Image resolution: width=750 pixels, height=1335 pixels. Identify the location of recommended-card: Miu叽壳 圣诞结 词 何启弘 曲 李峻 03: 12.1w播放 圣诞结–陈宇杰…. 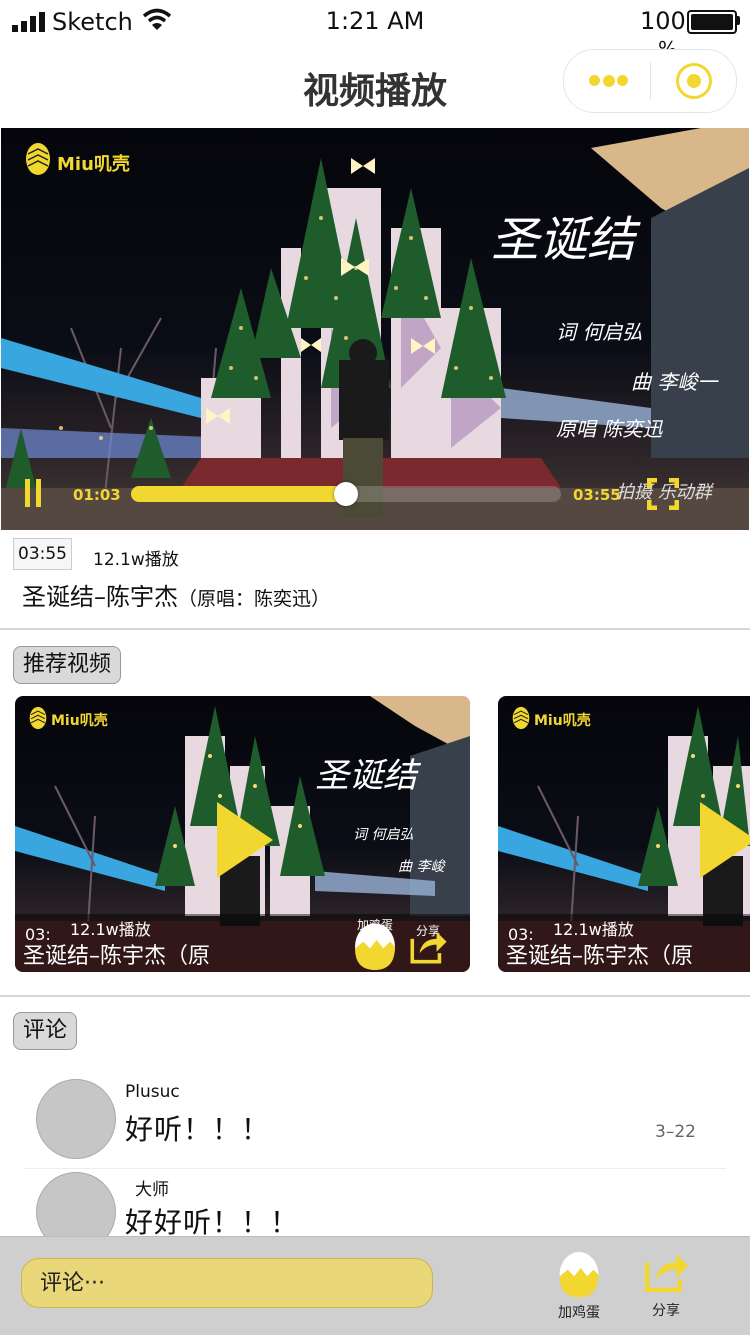
(242, 834).